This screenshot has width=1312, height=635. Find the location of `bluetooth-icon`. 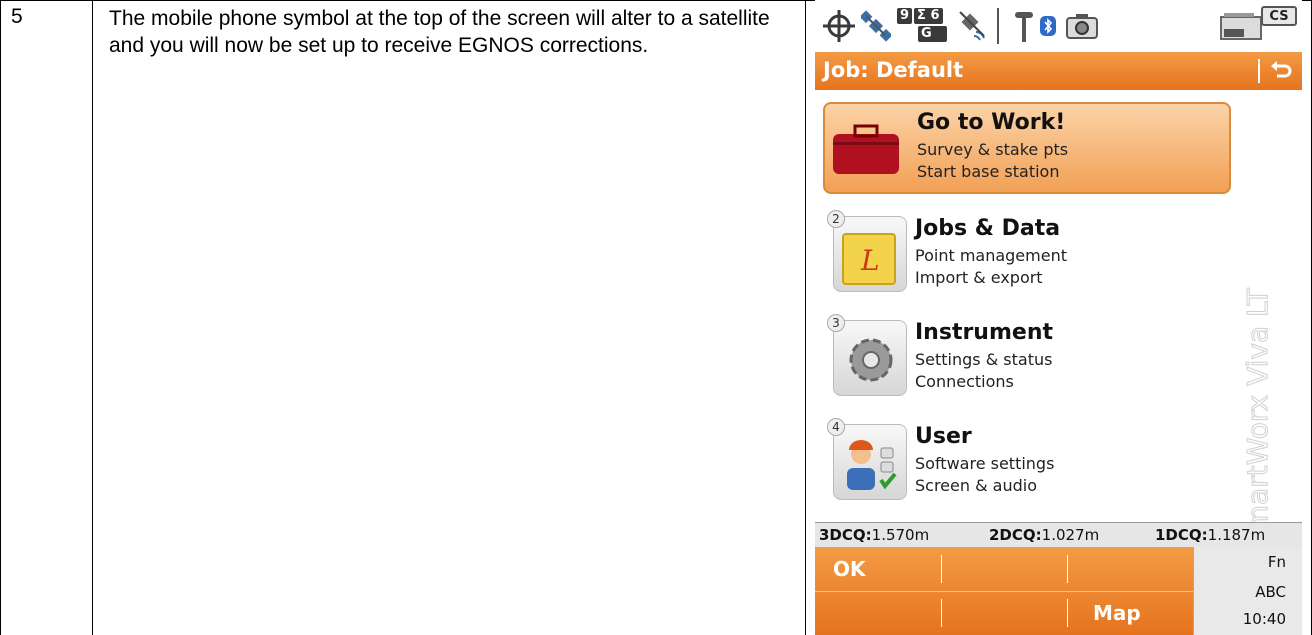

bluetooth-icon is located at coordinates (1048, 26).